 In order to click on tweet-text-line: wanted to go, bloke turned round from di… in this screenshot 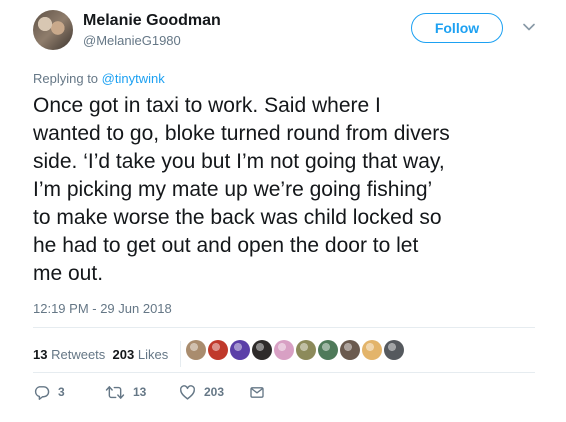, I will do `click(241, 133)`.